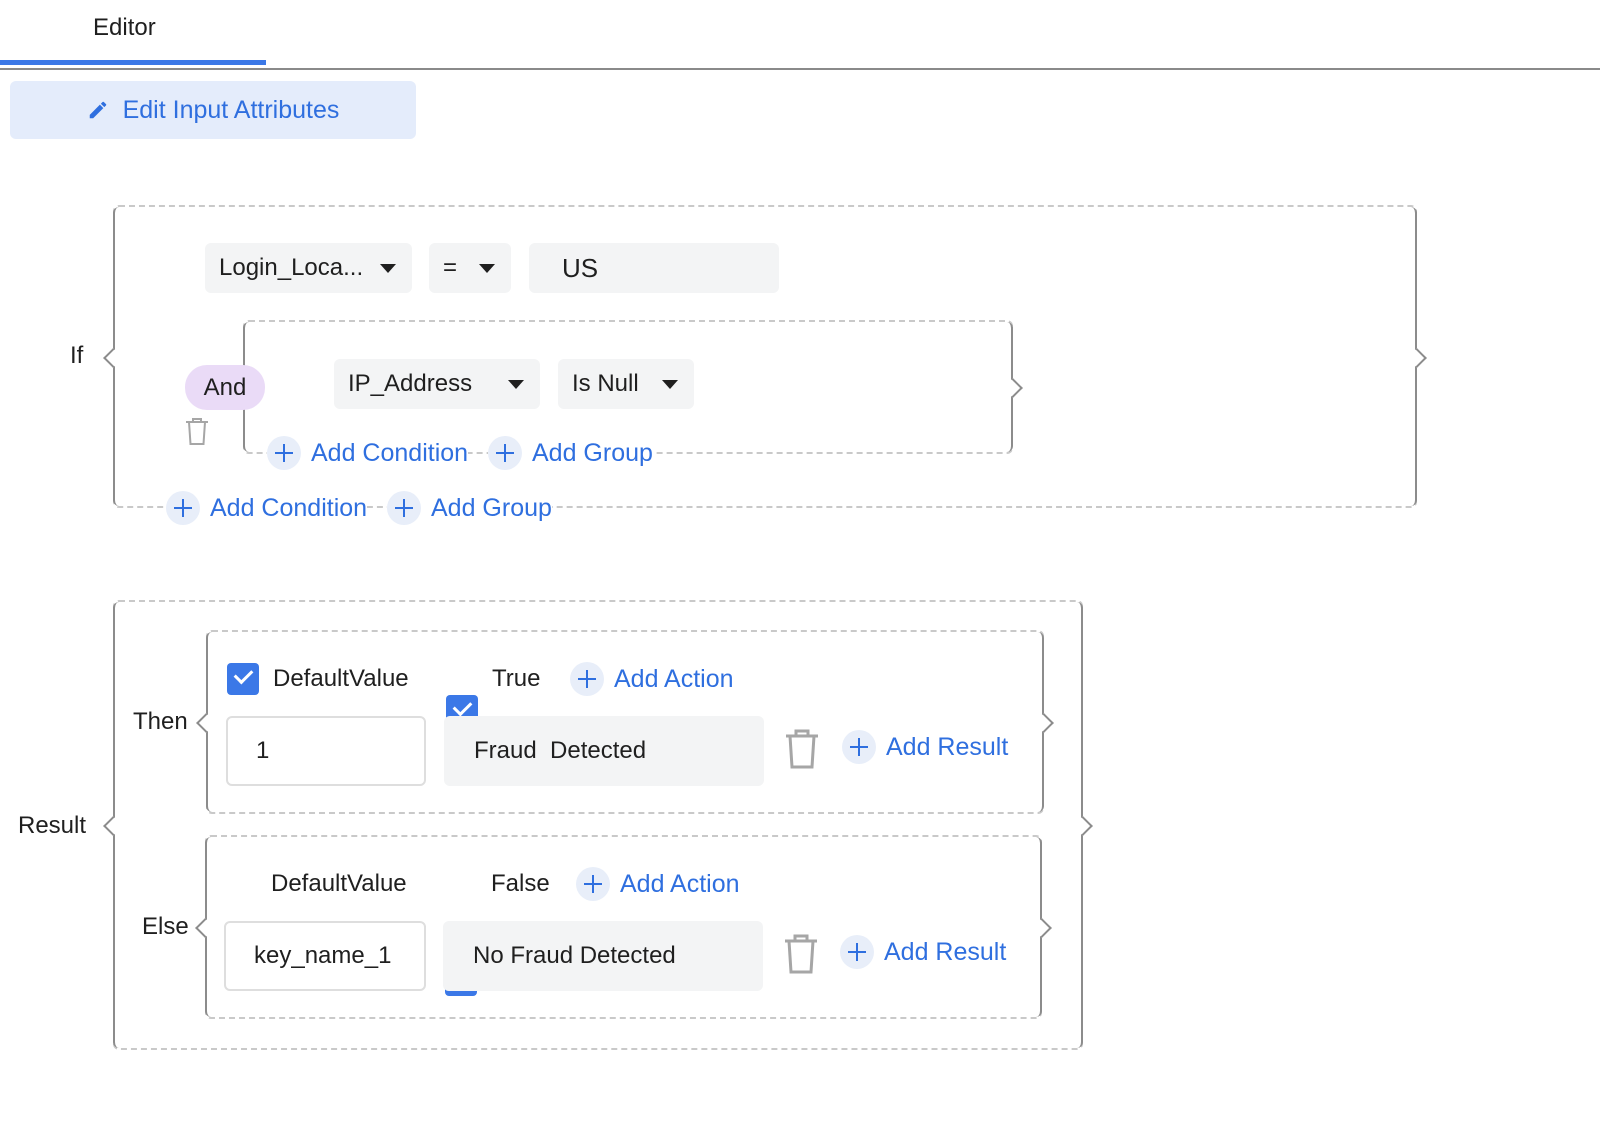 This screenshot has width=1600, height=1127. Describe the element at coordinates (604, 751) in the screenshot. I see `then-result-value: Fraud Detected` at that location.